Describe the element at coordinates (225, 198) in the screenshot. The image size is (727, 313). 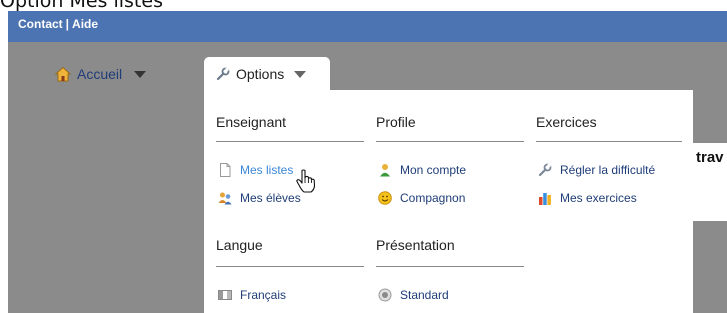
I see `users-icon` at that location.